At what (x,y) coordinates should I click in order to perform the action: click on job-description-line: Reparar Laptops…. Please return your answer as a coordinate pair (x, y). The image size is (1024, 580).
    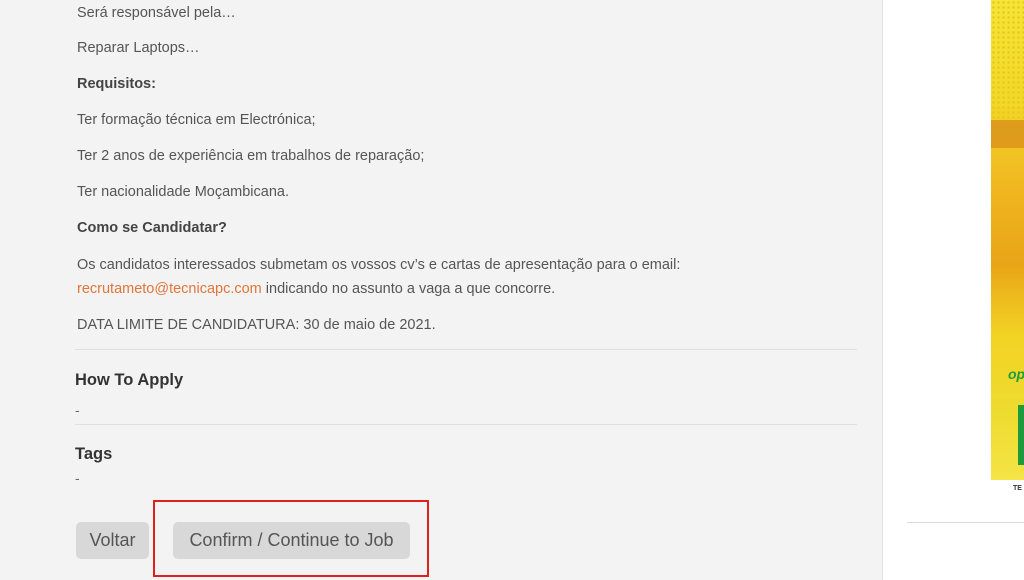
    Looking at the image, I should click on (138, 48).